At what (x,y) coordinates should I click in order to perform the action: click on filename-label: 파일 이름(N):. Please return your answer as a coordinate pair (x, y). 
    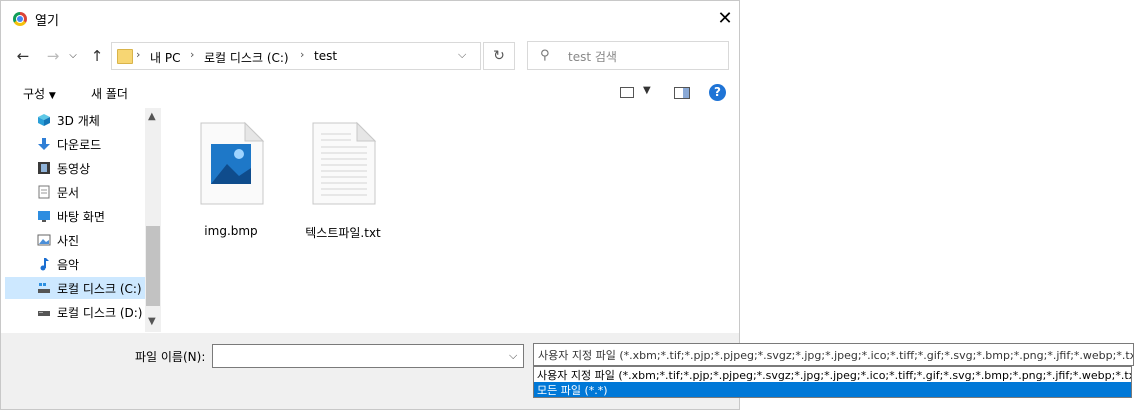
    Looking at the image, I should click on (170, 357).